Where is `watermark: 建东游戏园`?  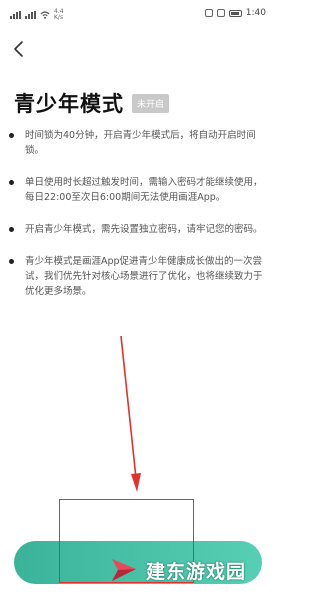 watermark: 建东游戏园 is located at coordinates (177, 570).